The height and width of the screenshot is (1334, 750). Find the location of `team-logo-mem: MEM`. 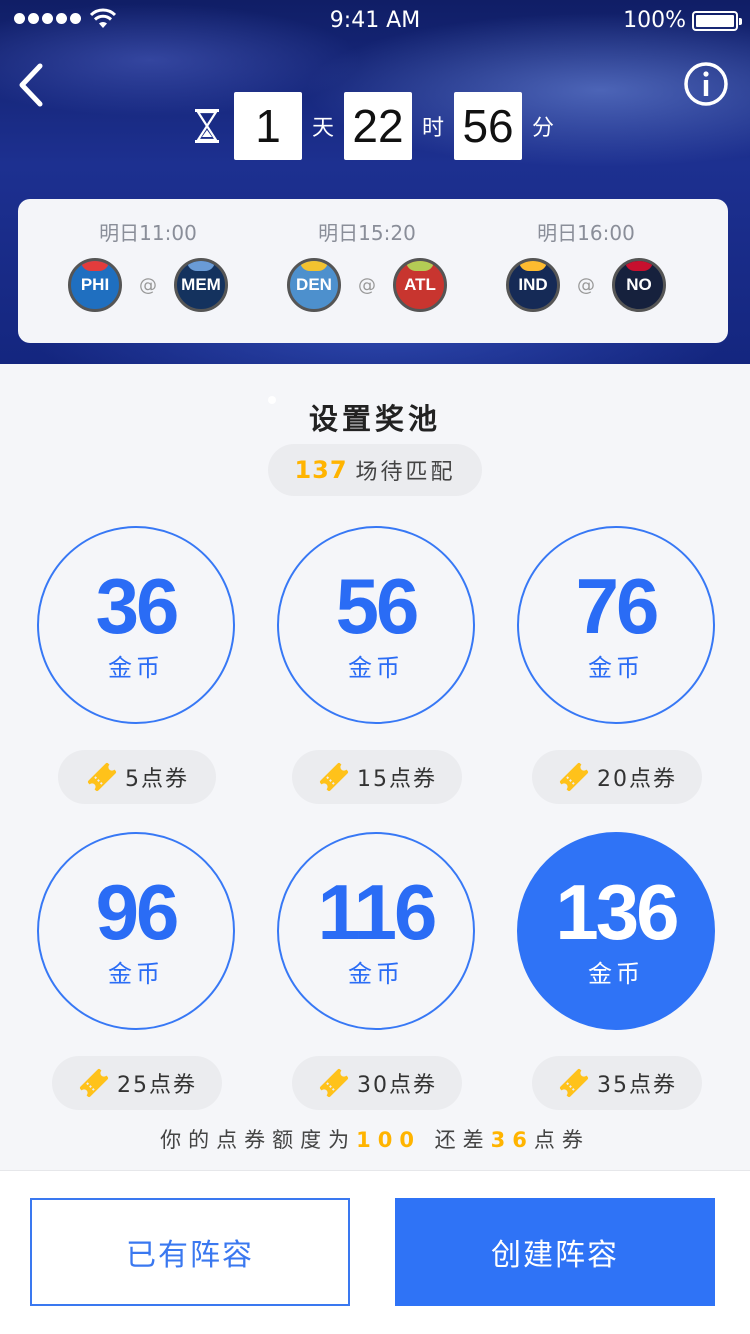

team-logo-mem: MEM is located at coordinates (201, 285).